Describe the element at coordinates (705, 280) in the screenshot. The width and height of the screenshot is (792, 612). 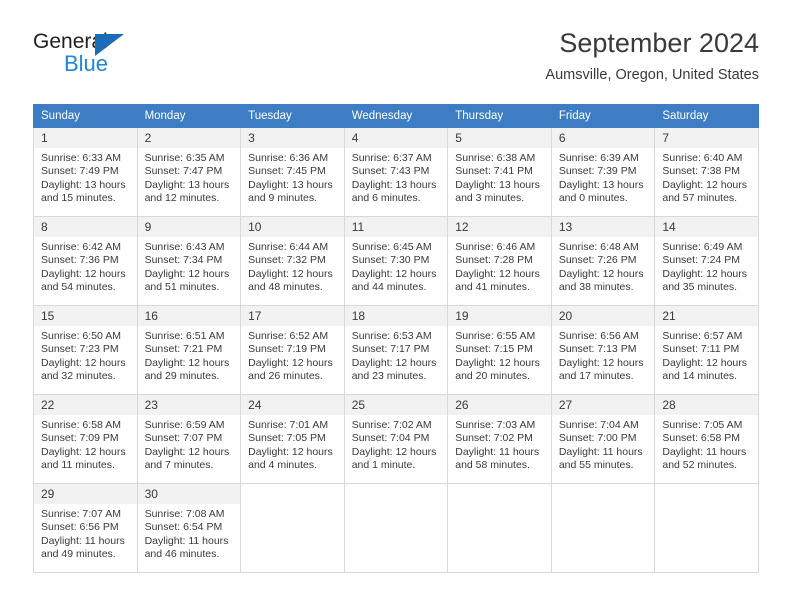
I see `daylight-text: Daylight: 12 hours and 35 minutes.` at that location.